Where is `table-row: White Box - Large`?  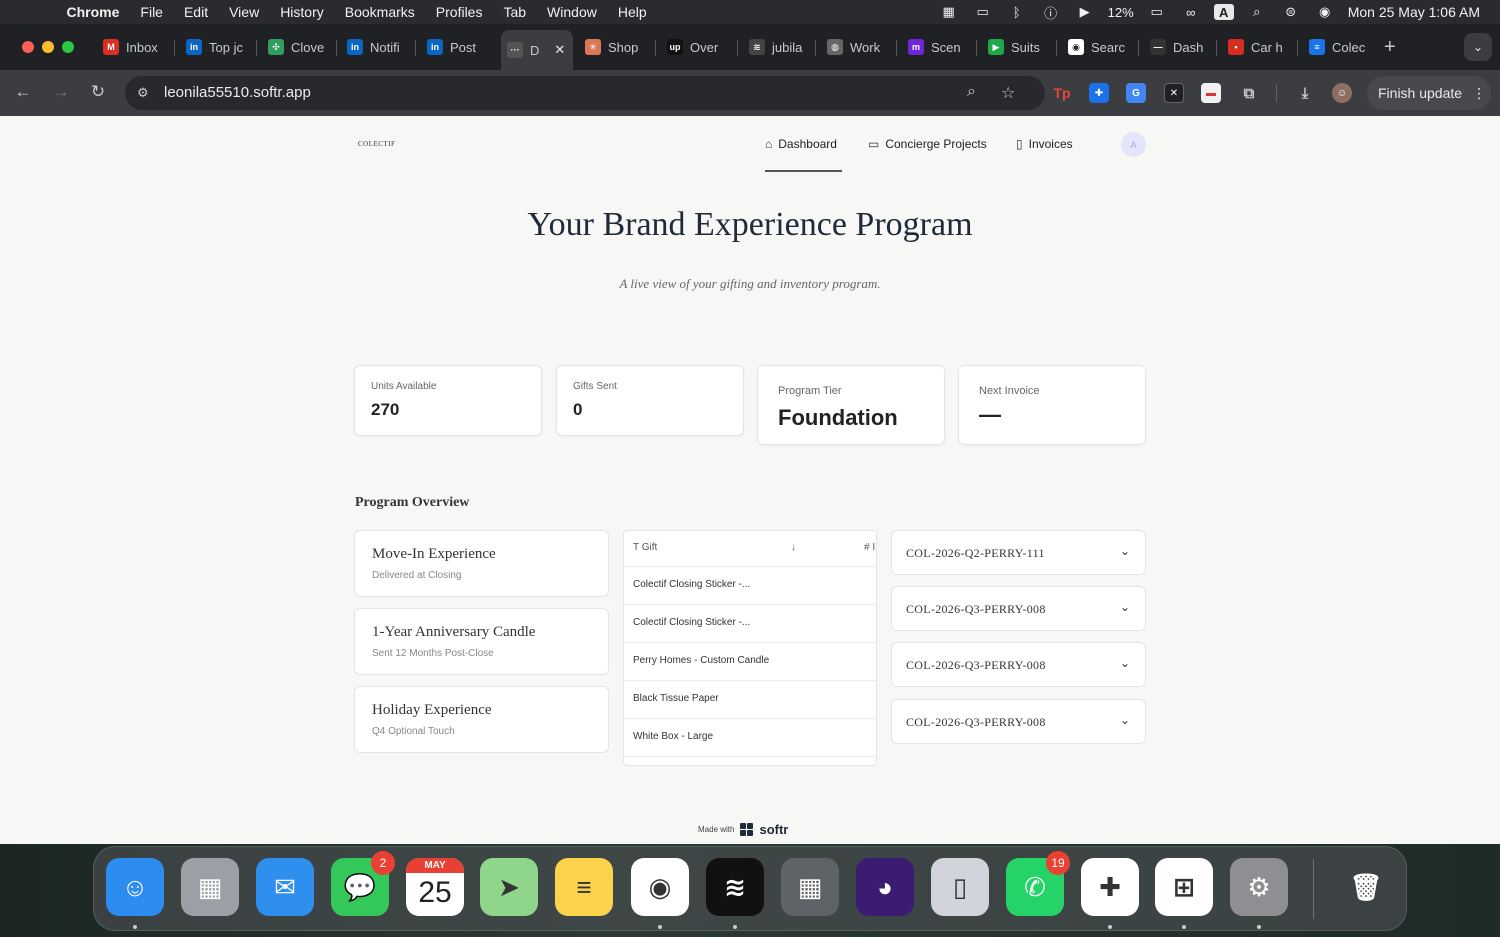 table-row: White Box - Large is located at coordinates (750, 738).